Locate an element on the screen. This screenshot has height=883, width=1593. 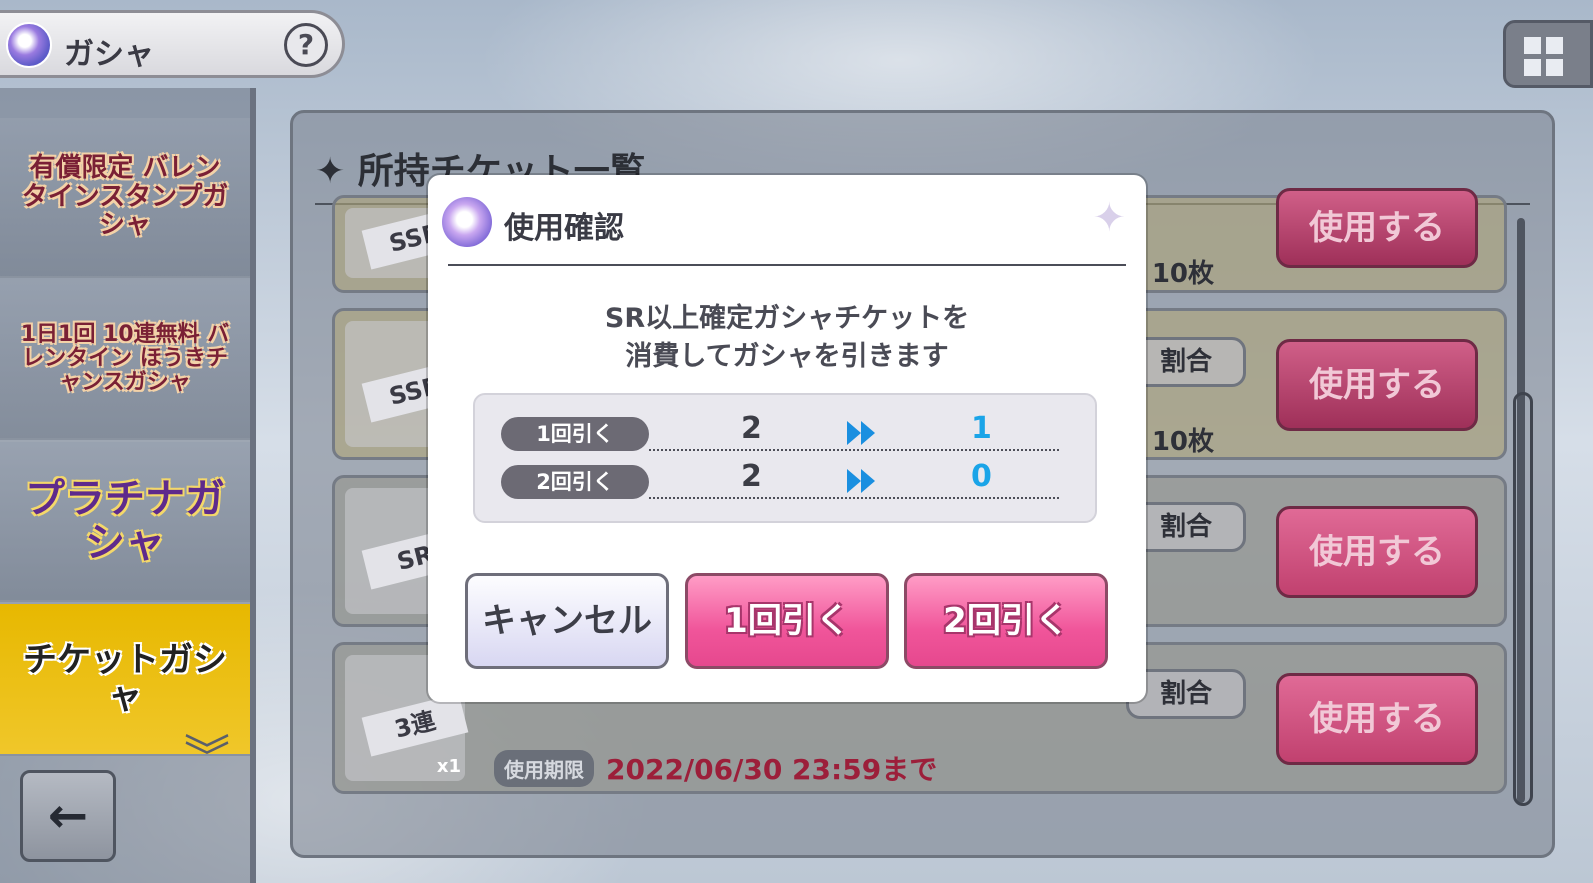
dialog-message: SR以上確定ガシャチケットを 消費してガシャを引きます is located at coordinates (787, 338).